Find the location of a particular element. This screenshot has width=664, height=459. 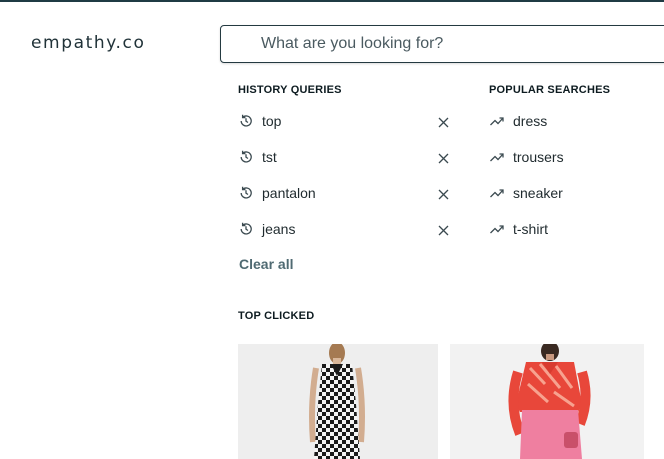

history-item-label: pantalon is located at coordinates (289, 193).